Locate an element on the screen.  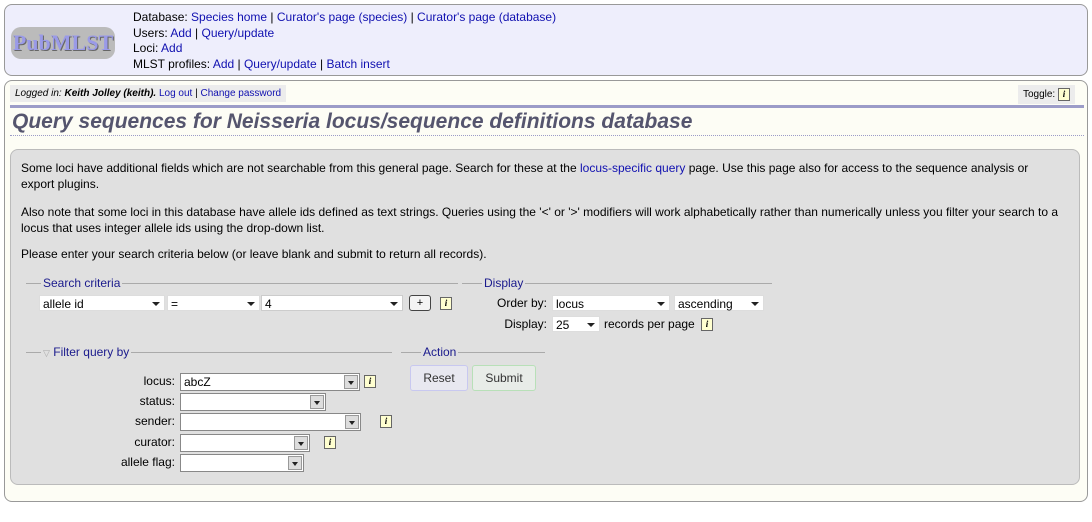
users-add-link: Add is located at coordinates (180, 33).